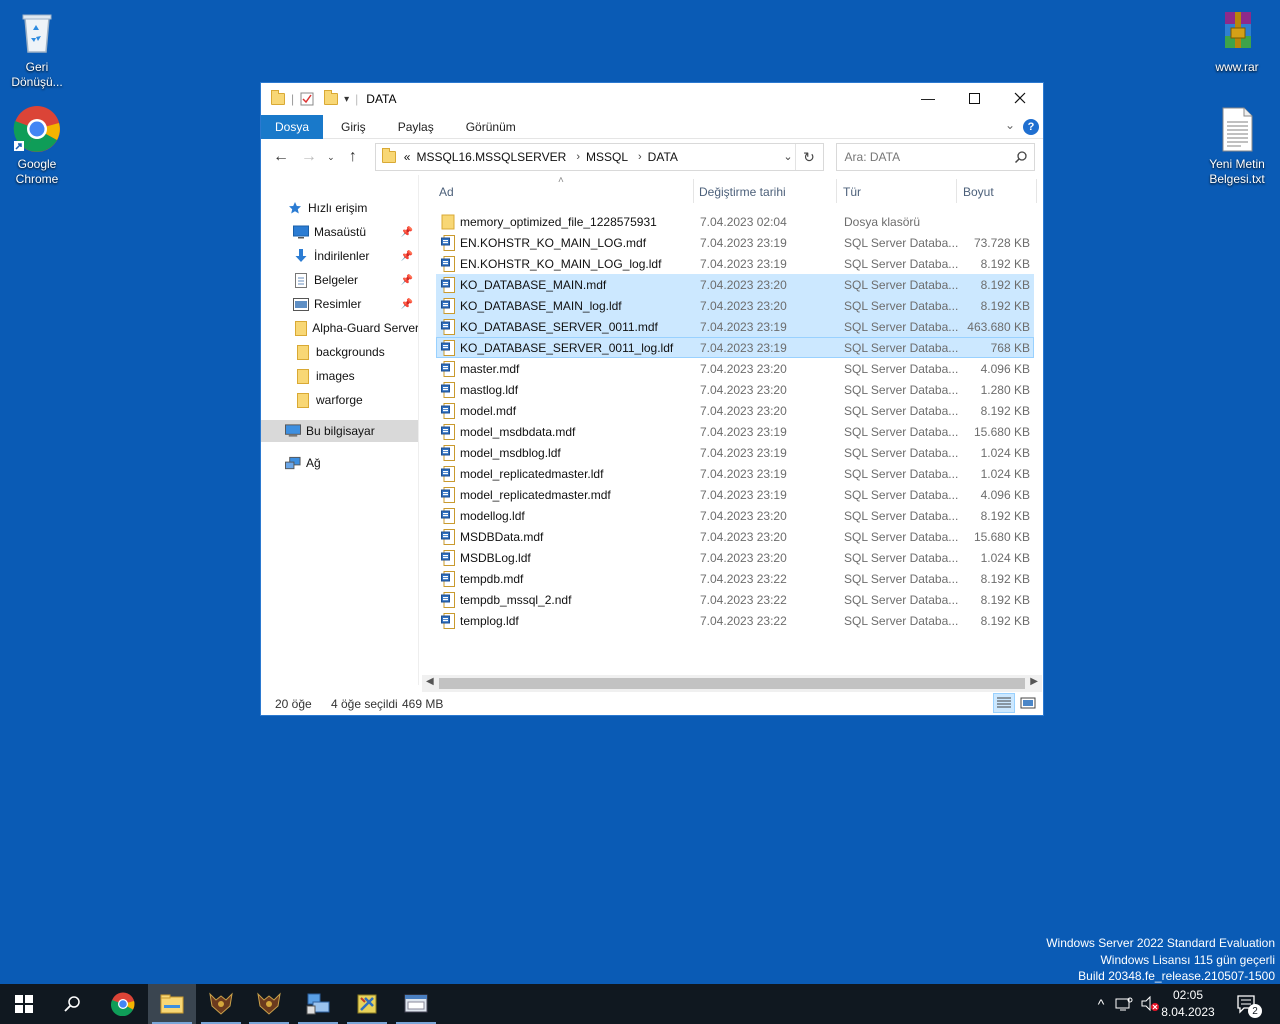 This screenshot has height=1024, width=1280. Describe the element at coordinates (974, 98) in the screenshot. I see `maximize-button` at that location.